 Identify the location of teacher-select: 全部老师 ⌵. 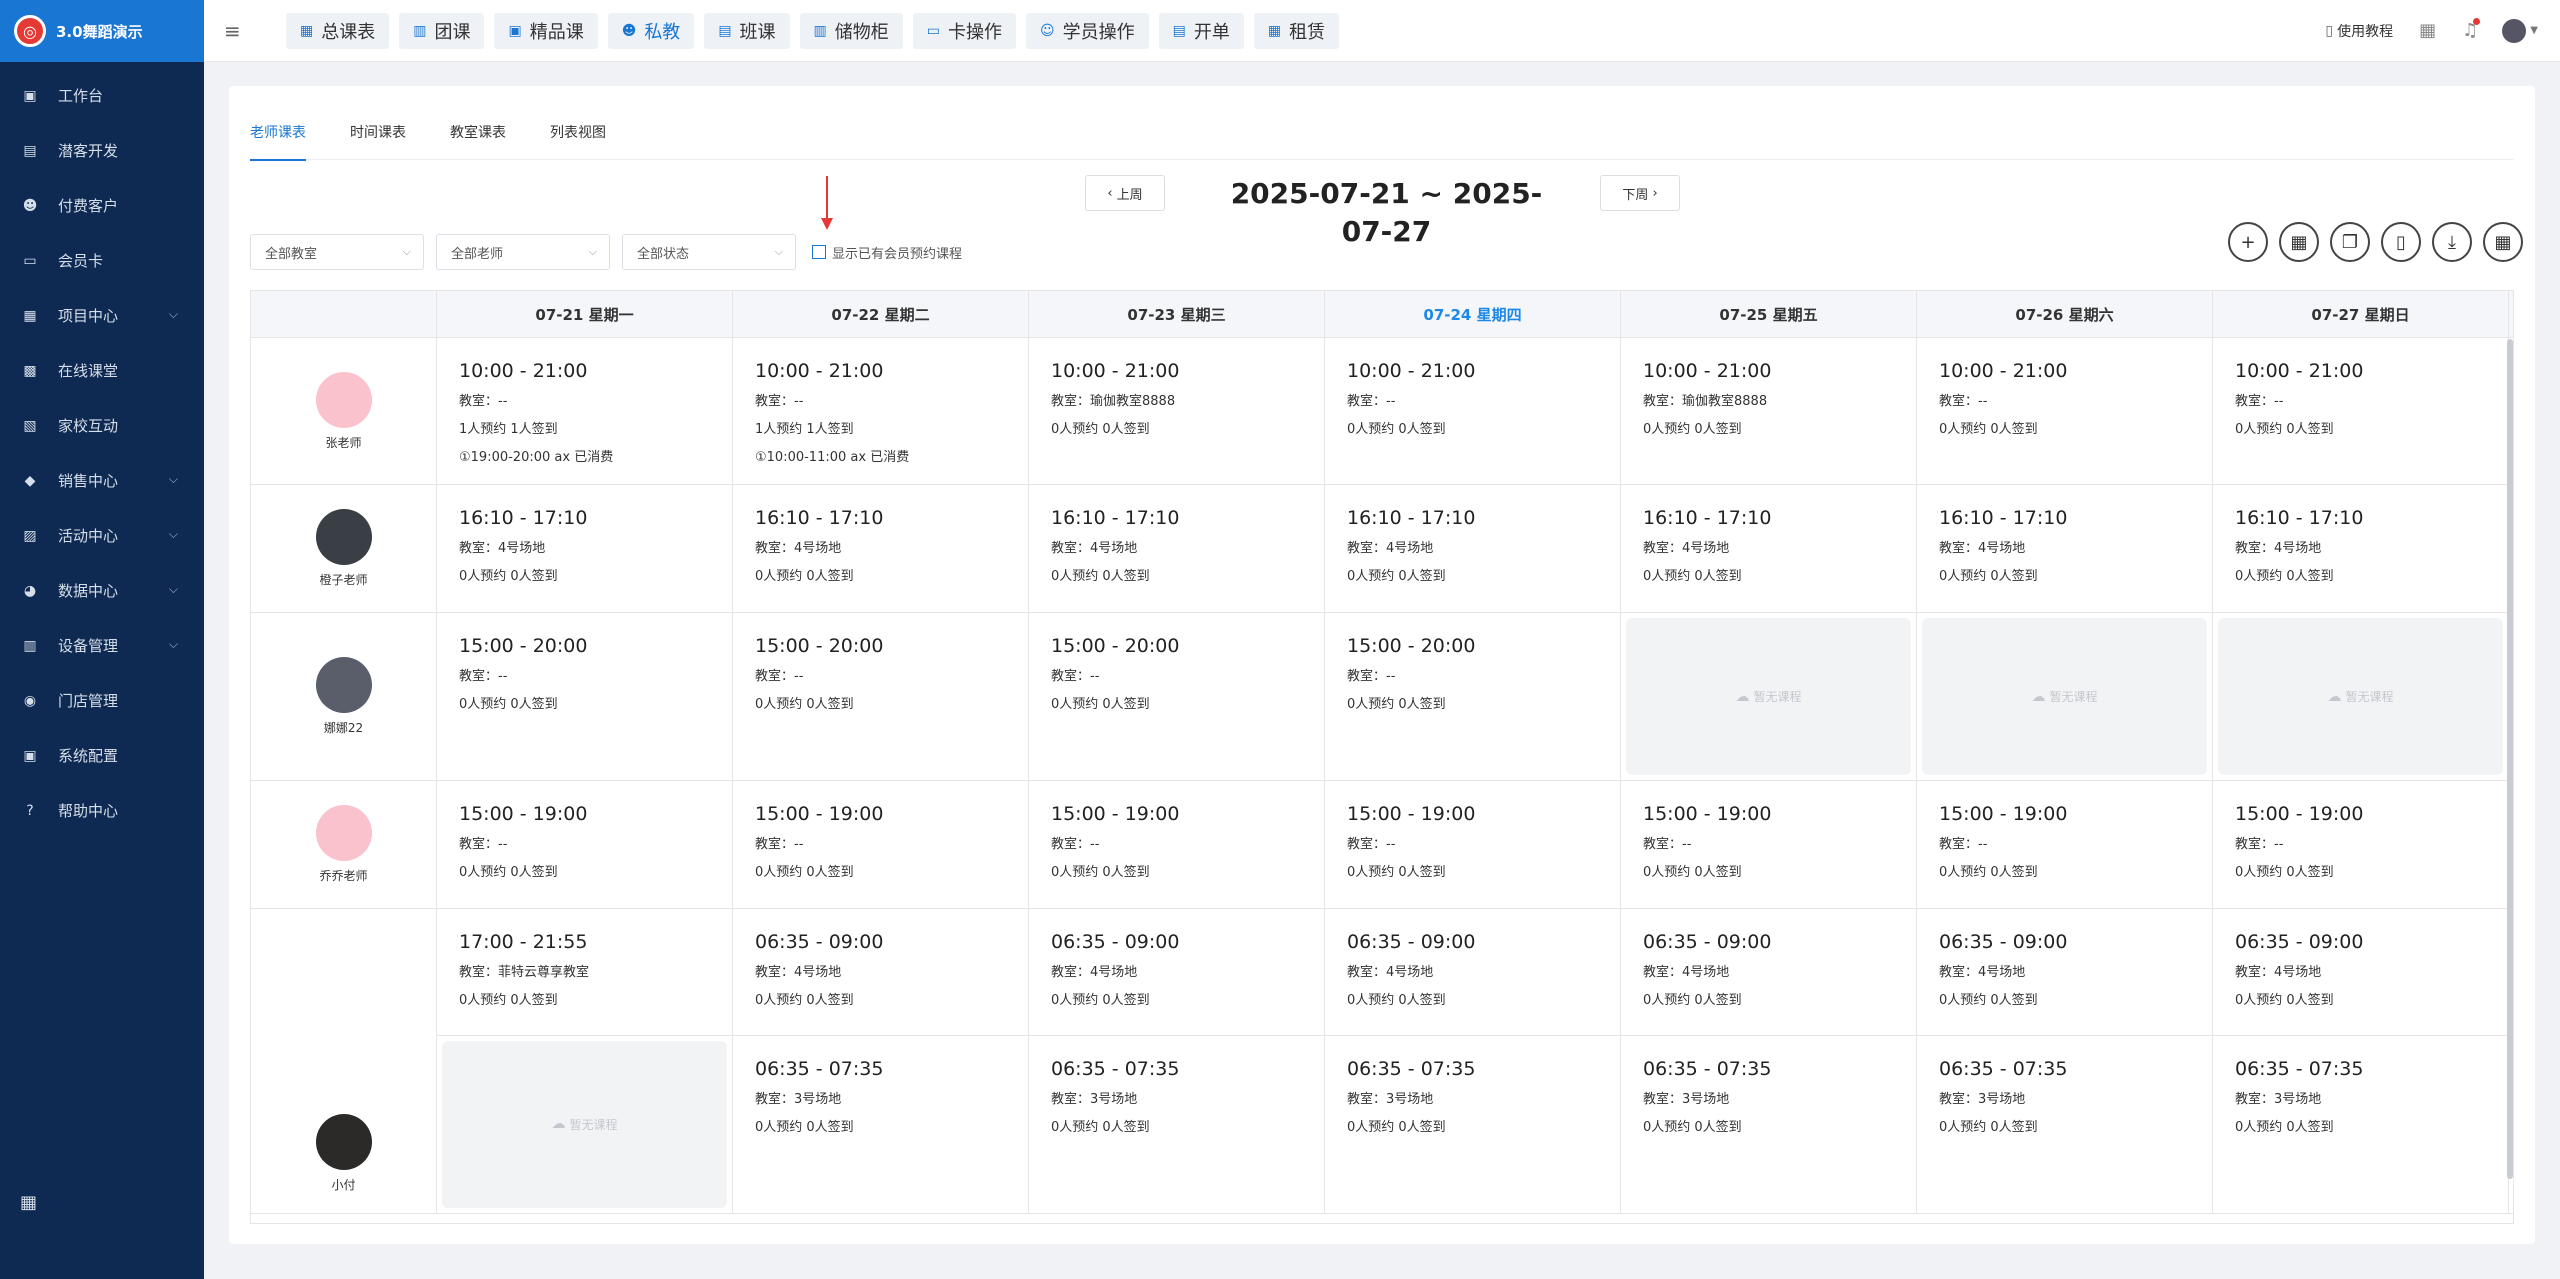
(523, 252).